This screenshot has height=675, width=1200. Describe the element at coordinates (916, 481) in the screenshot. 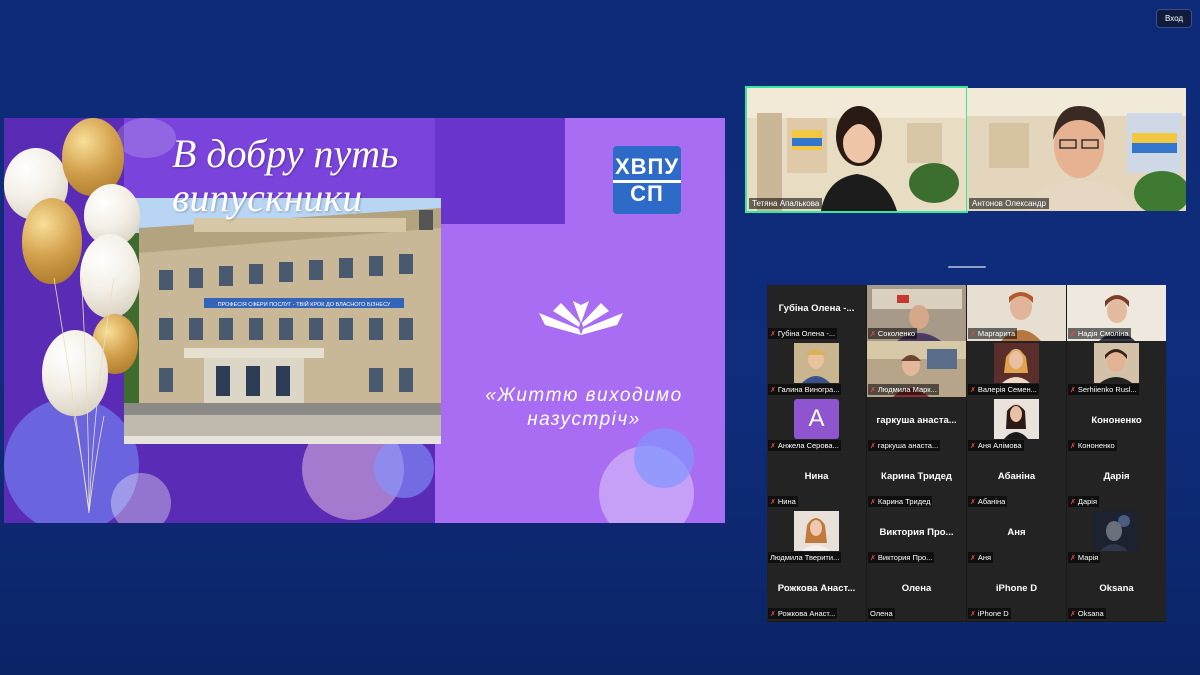

I see `participant-tile: Карина Тридед ✗ Карина Тридед` at that location.